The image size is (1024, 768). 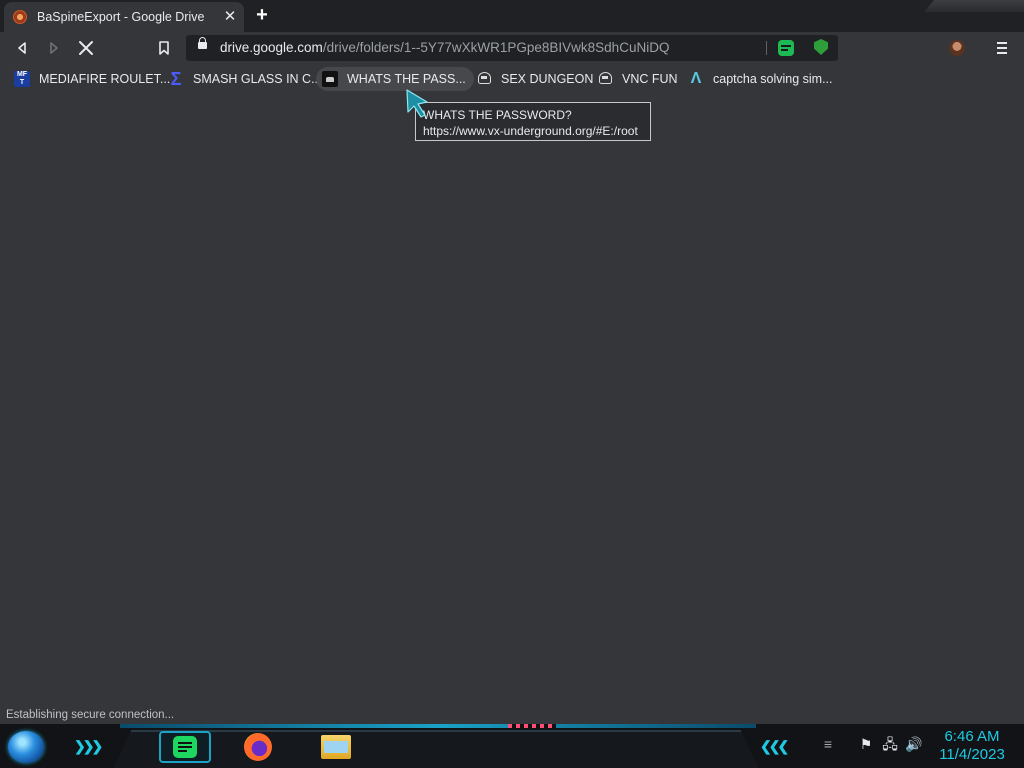 I want to click on bookmark-page-button, so click(x=164, y=48).